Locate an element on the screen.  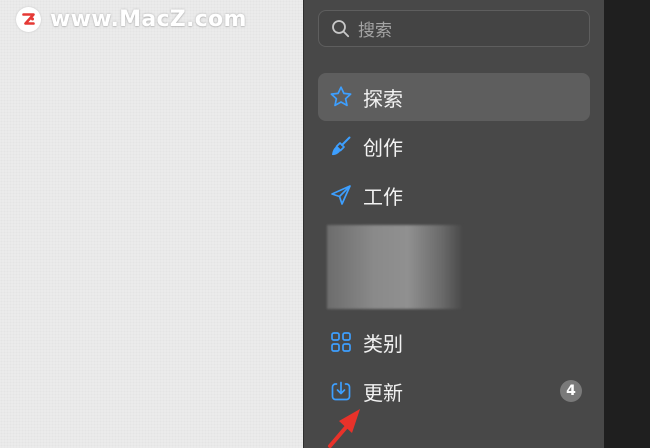
sidebar-item-label: 探索 is located at coordinates (383, 98).